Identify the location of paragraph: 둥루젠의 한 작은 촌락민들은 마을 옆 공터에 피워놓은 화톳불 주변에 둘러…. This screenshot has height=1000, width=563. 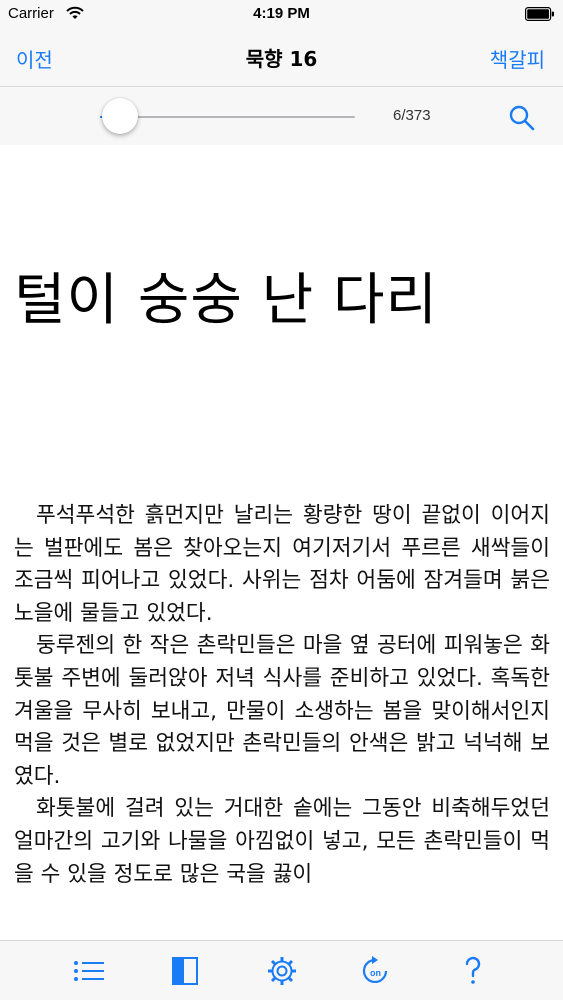
(282, 711).